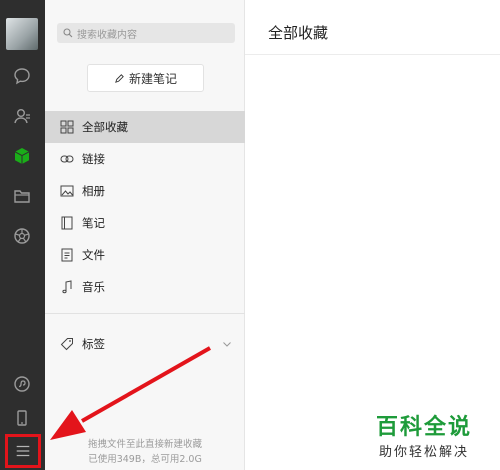 The height and width of the screenshot is (470, 500). I want to click on nav-item-files: 文件, so click(145, 255).